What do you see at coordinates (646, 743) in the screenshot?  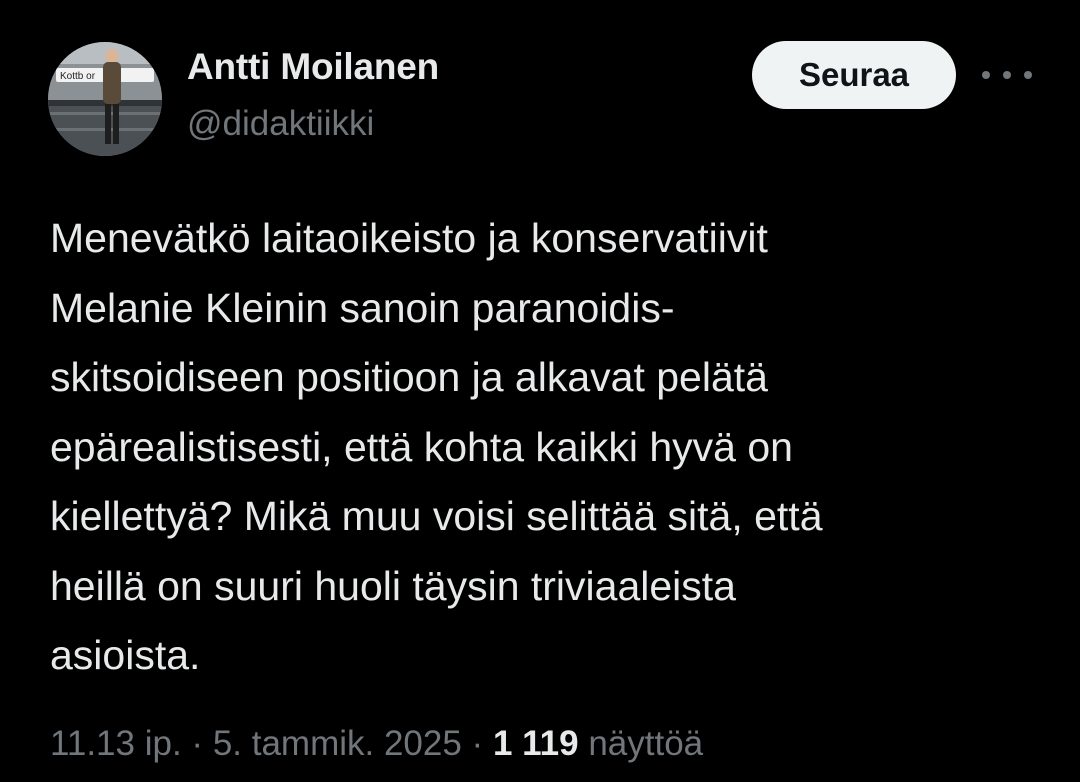 I see `views-label: näyttöä` at bounding box center [646, 743].